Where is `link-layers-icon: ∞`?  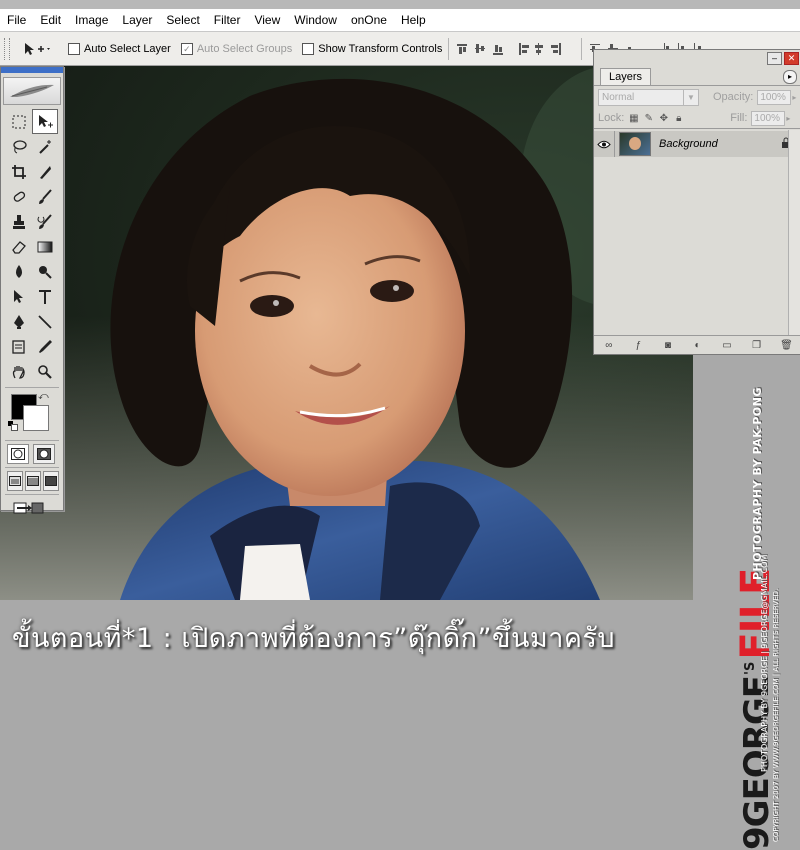
link-layers-icon: ∞ is located at coordinates (609, 345).